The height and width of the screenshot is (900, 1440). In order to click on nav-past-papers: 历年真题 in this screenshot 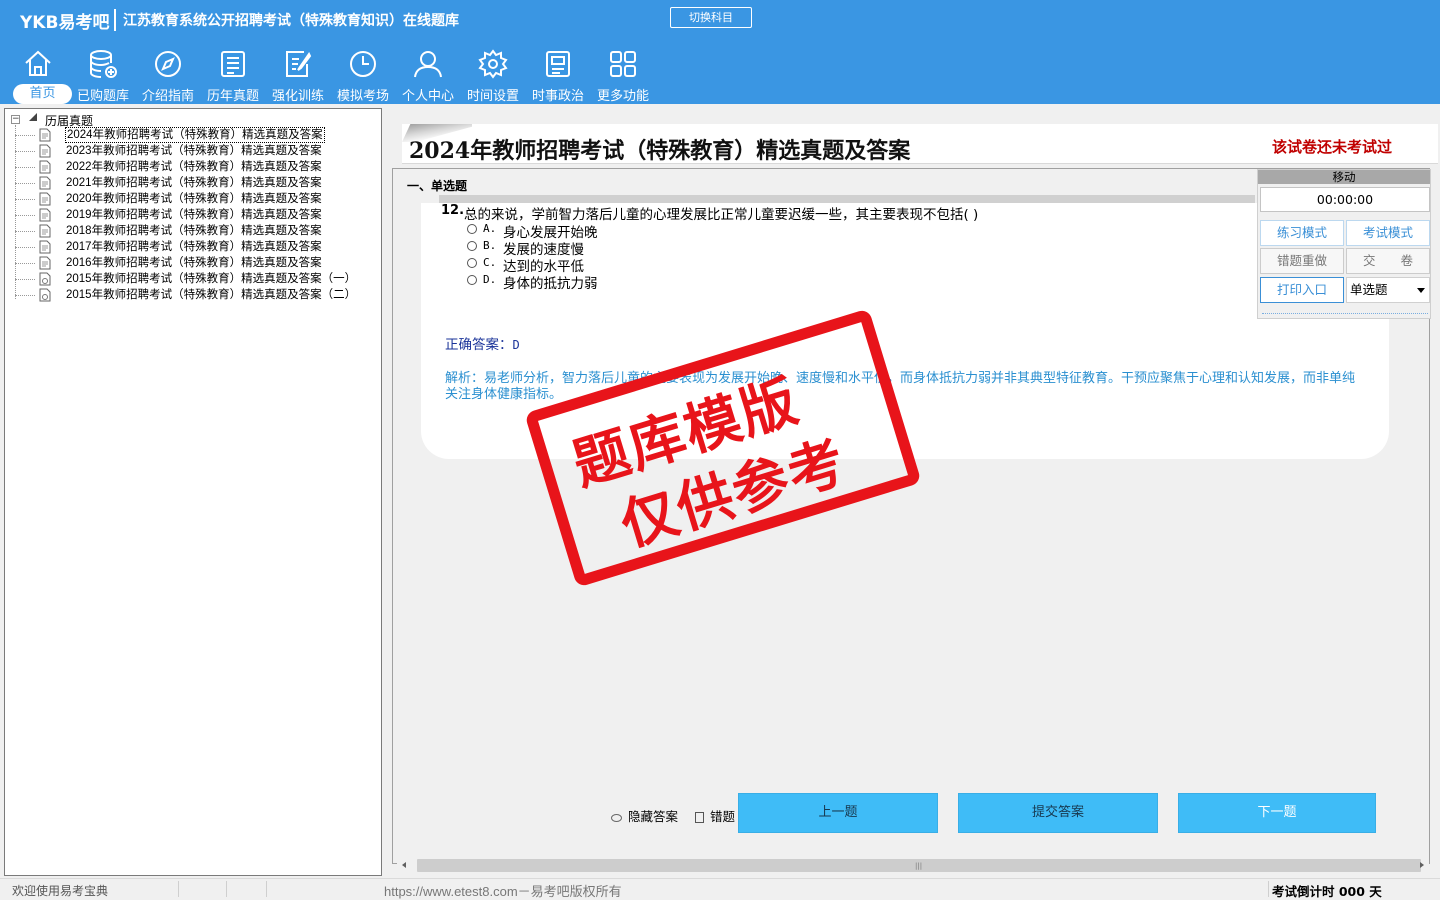, I will do `click(233, 75)`.